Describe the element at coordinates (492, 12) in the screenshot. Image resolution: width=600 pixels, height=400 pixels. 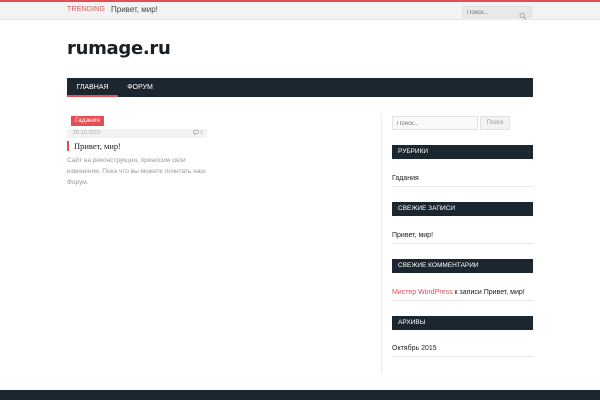
I see `top-search-input` at that location.